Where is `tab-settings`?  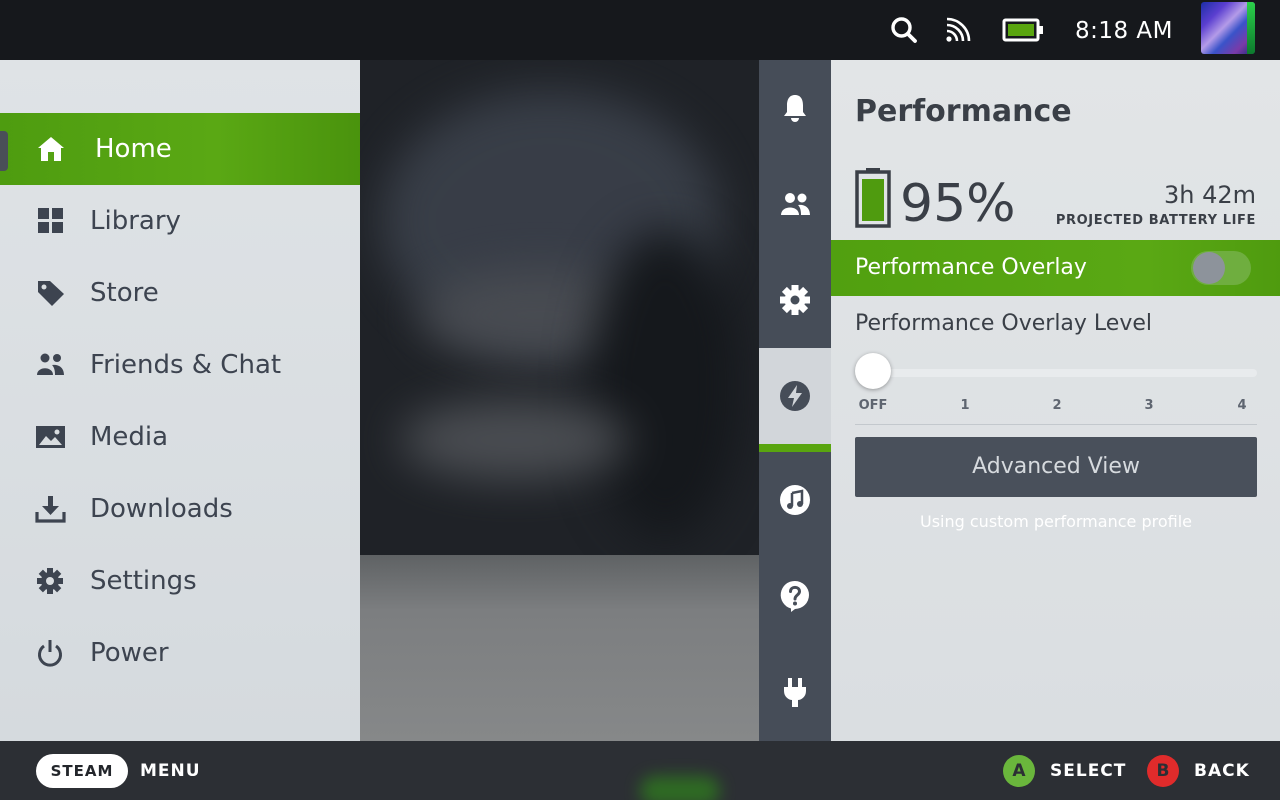
tab-settings is located at coordinates (795, 300).